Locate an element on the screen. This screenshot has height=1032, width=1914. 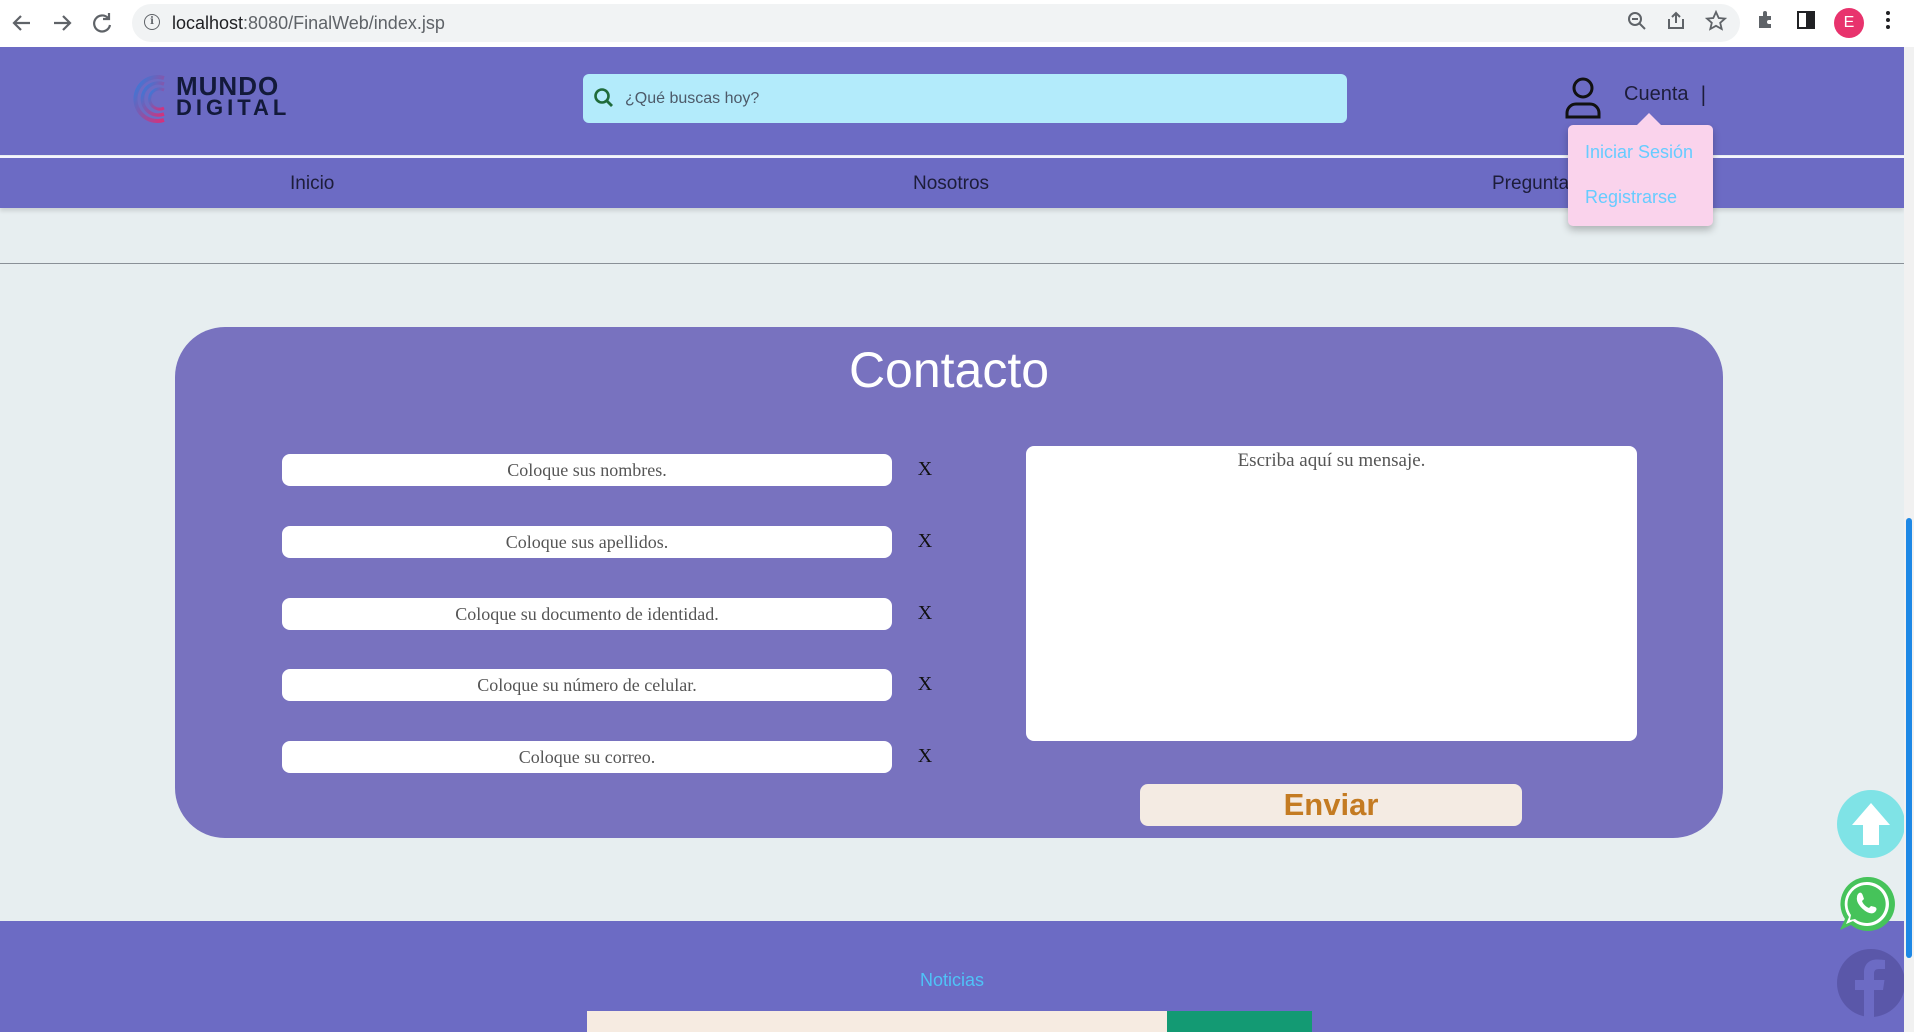
account-dropdown: Iniciar Sesión Registrarse is located at coordinates (1640, 169).